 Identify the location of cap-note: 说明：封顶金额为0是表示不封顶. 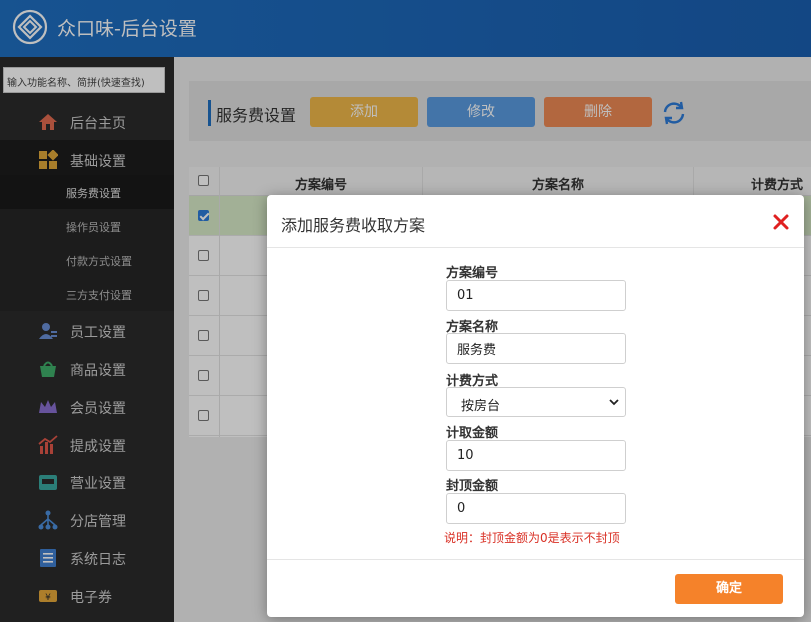
(532, 538).